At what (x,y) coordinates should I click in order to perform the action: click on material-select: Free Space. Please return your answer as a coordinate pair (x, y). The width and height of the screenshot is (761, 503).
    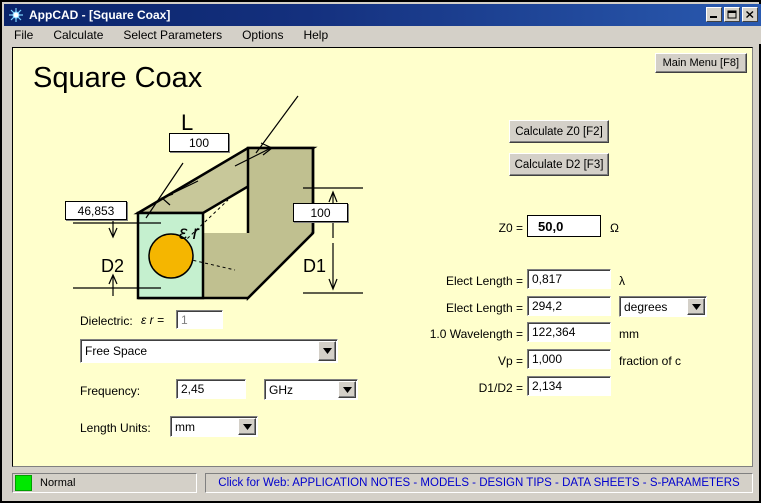
    Looking at the image, I should click on (209, 351).